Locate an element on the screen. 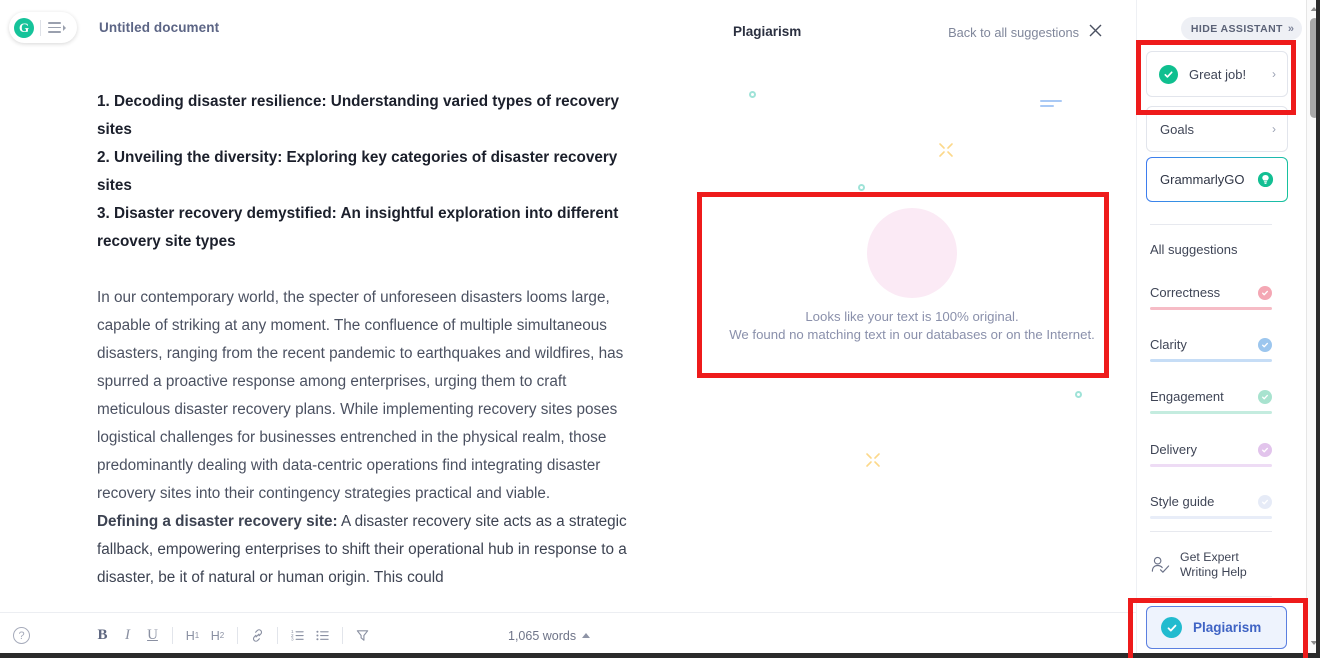  category-label: Clarity is located at coordinates (1168, 344).